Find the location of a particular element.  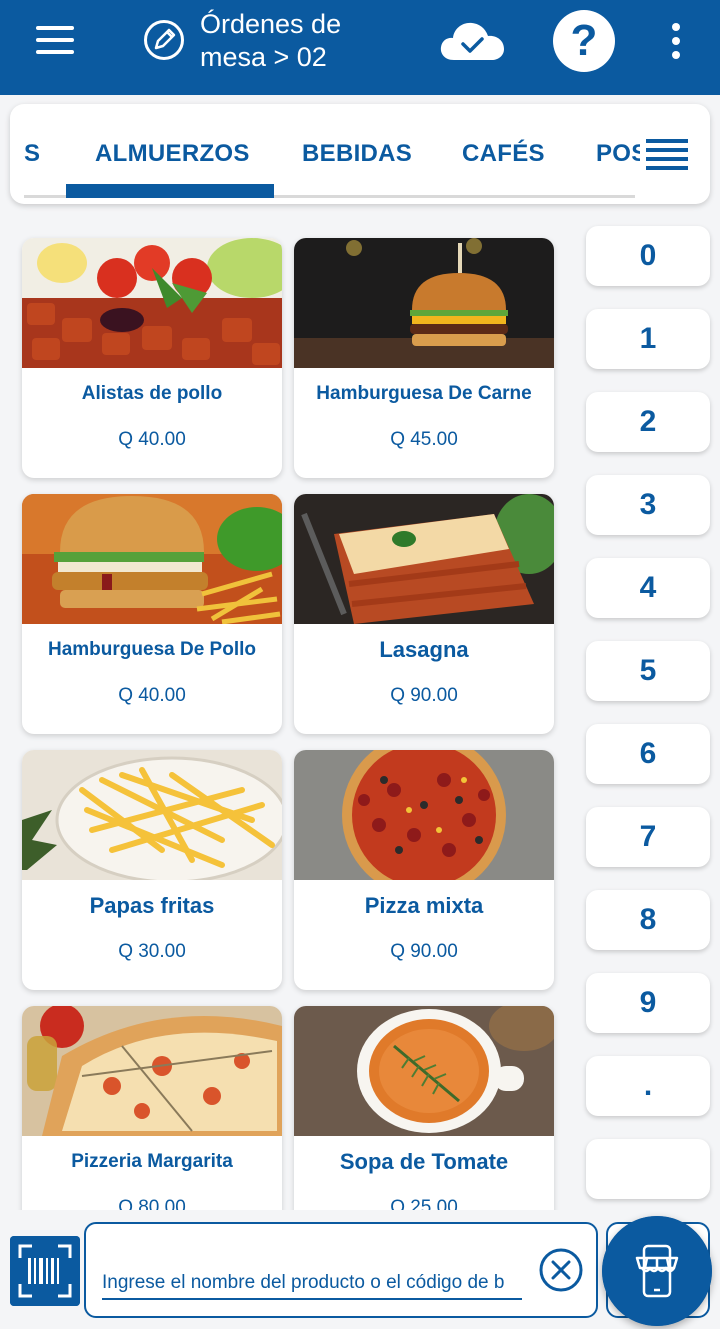

product-price: Q 25.00 is located at coordinates (424, 1203).